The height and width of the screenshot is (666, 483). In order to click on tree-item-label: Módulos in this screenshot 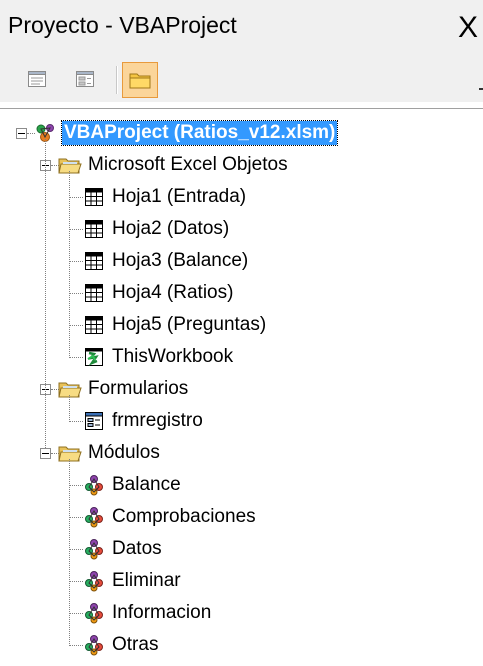, I will do `click(124, 452)`.